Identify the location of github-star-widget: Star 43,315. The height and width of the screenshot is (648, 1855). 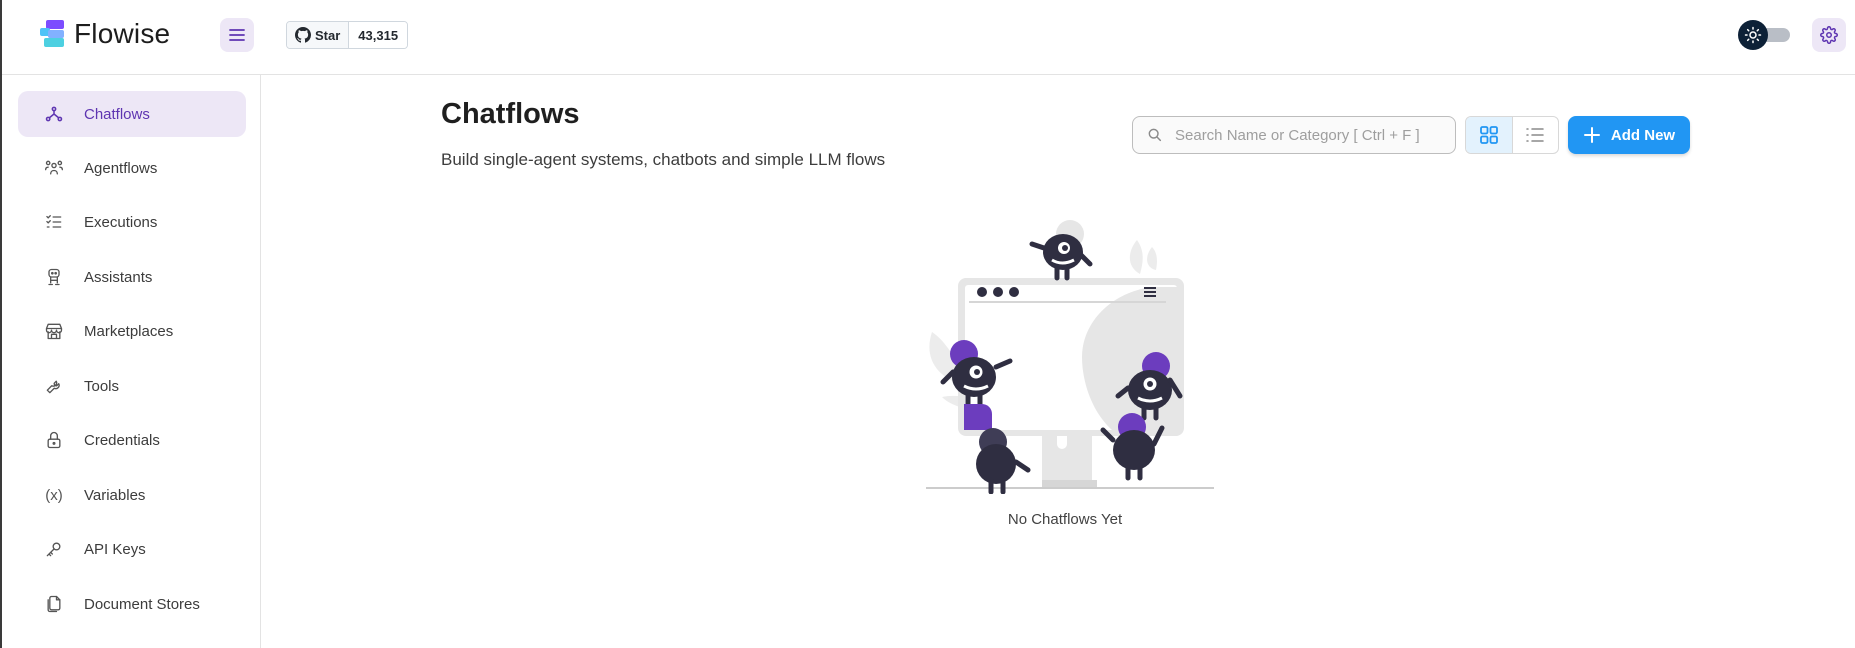
(347, 35).